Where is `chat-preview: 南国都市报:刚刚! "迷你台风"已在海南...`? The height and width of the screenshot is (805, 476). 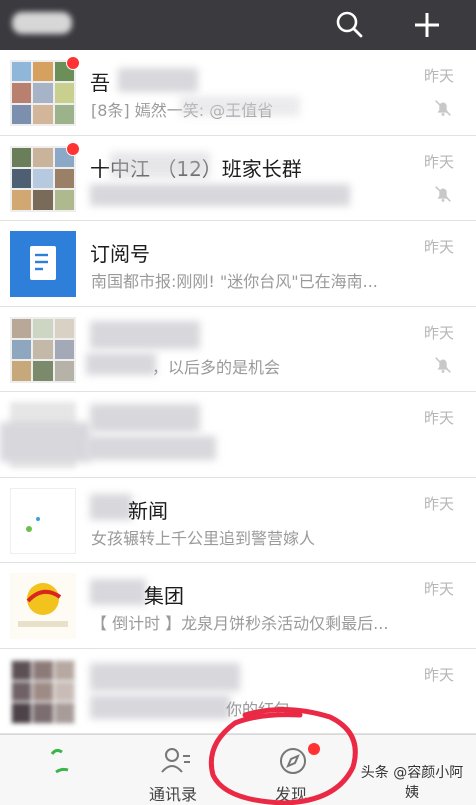
chat-preview: 南国都市报:刚刚! "迷你台风"已在海南... is located at coordinates (234, 281).